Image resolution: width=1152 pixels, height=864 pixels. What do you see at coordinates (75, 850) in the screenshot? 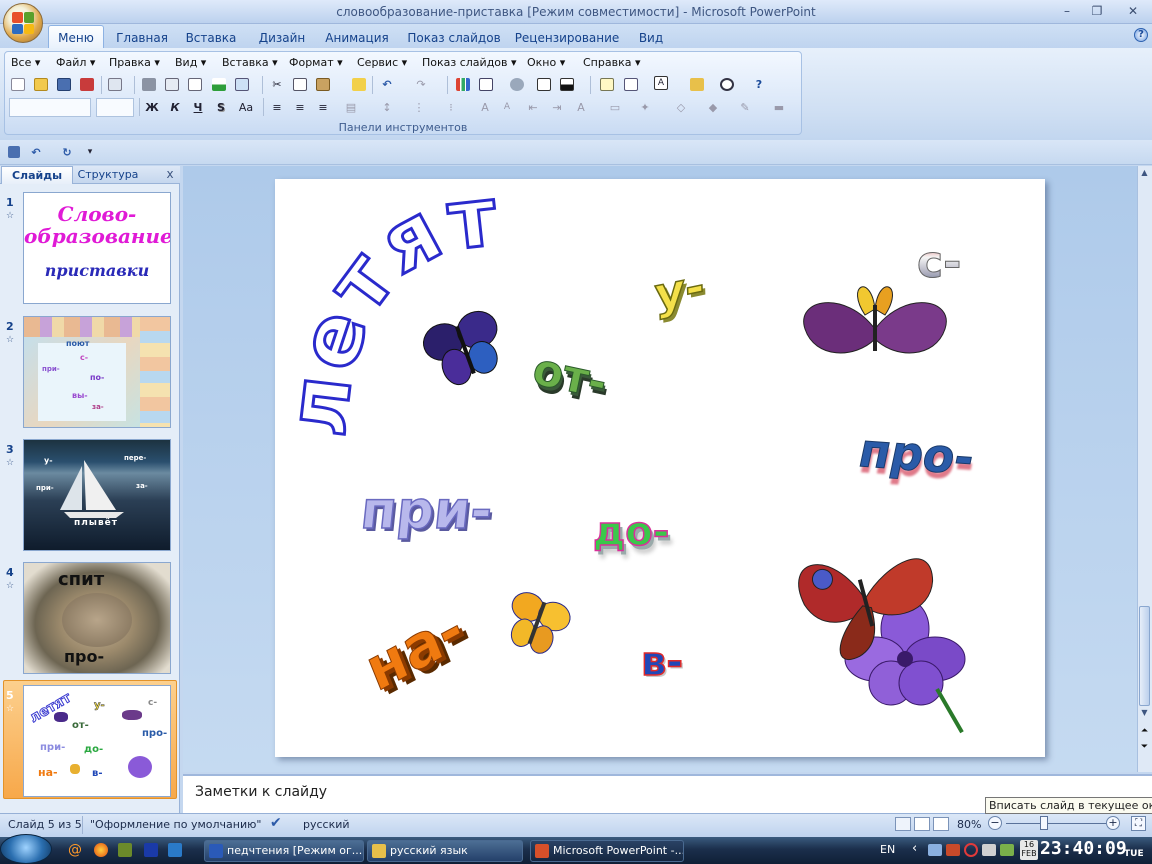
I see `quicklaunch-email-icon: @` at bounding box center [75, 850].